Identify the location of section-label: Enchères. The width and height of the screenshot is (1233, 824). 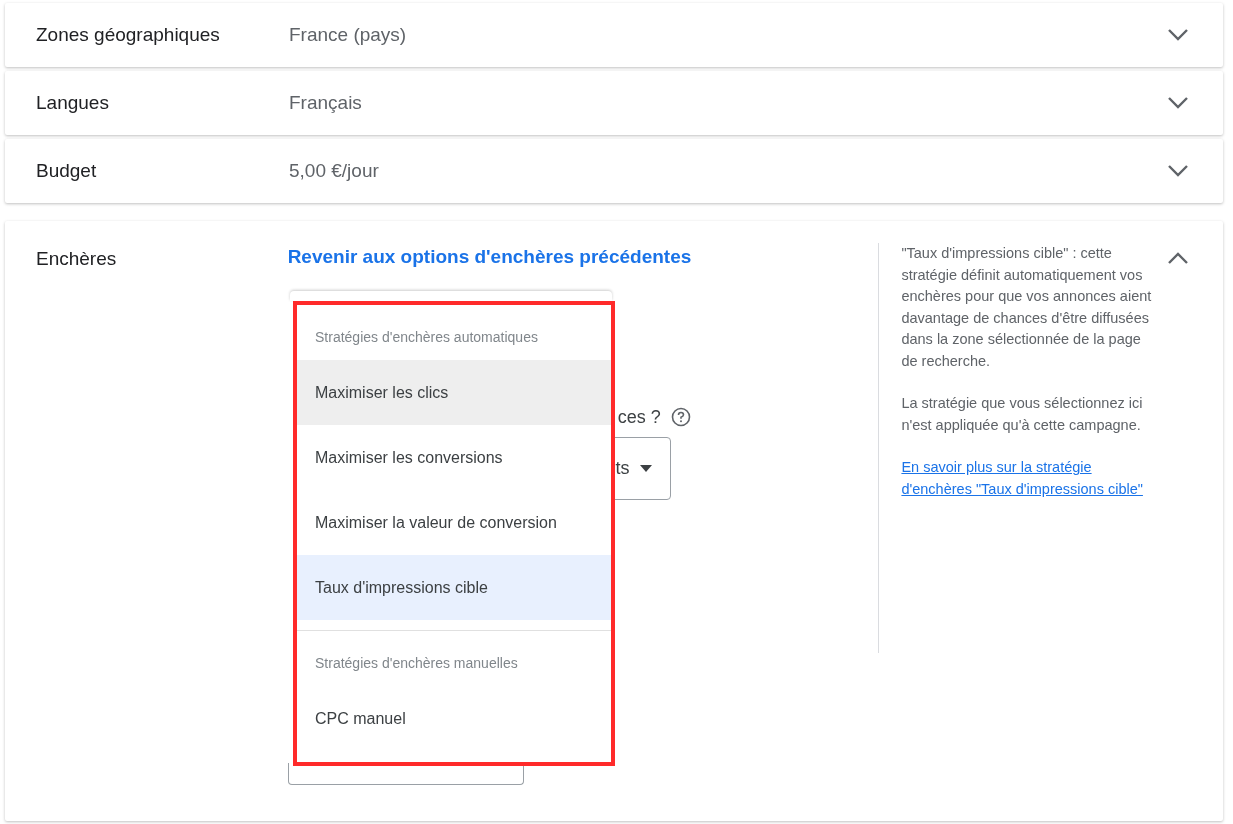
(77, 259).